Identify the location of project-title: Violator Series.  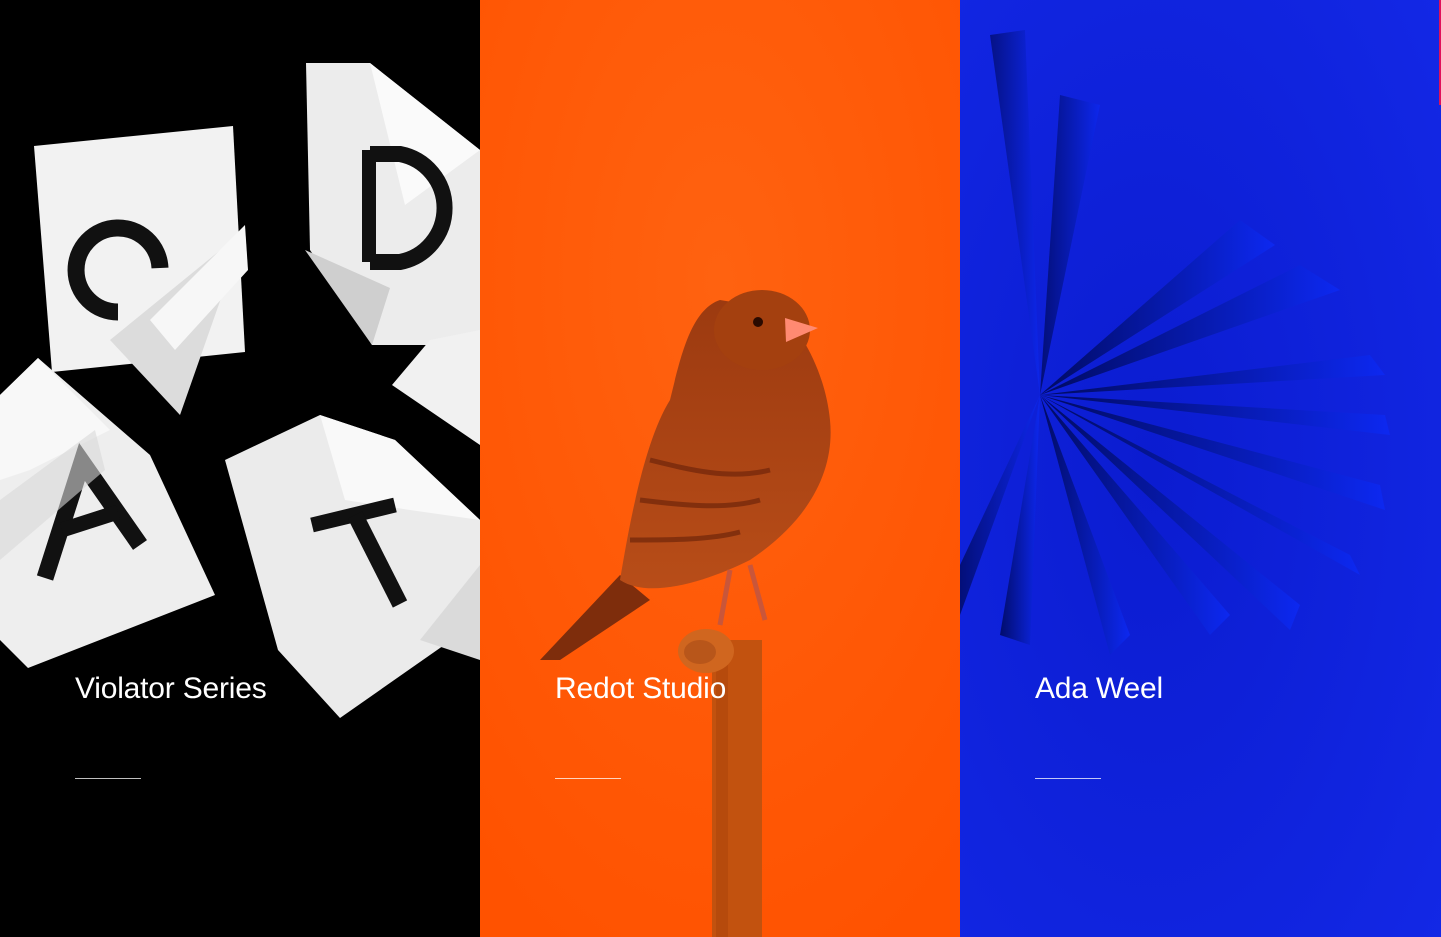
(171, 689).